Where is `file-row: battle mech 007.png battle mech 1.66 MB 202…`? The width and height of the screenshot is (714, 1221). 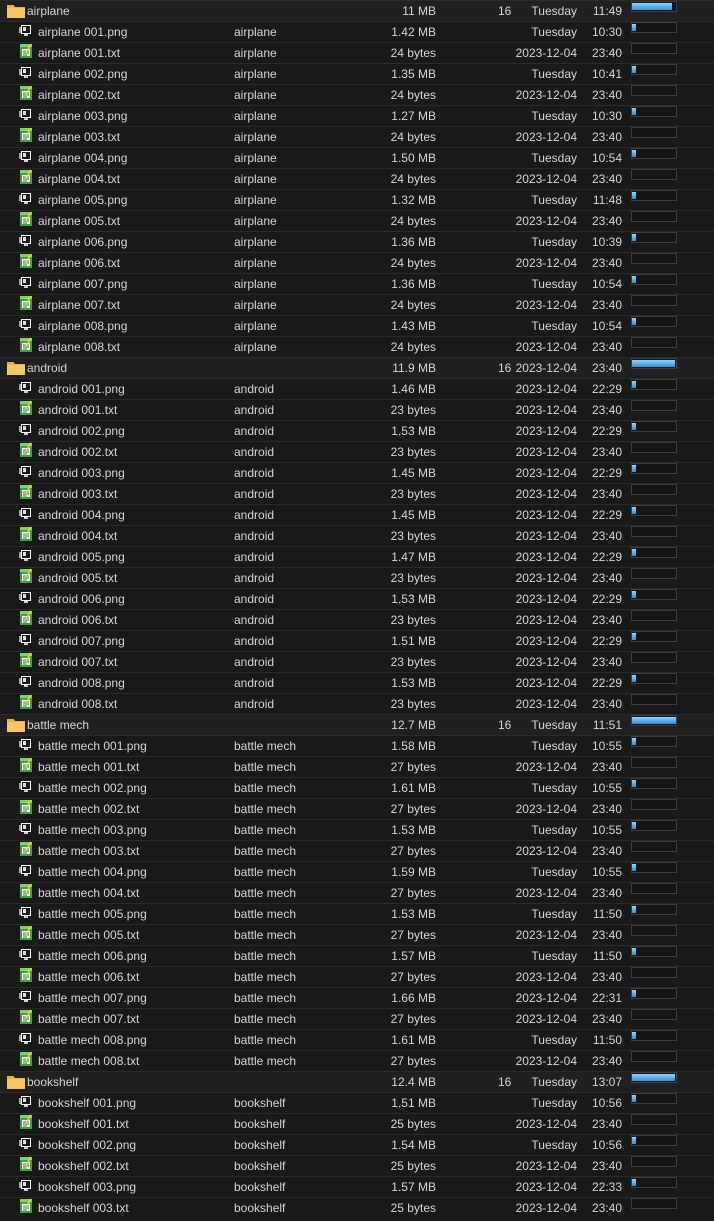 file-row: battle mech 007.png battle mech 1.66 MB 202… is located at coordinates (357, 997).